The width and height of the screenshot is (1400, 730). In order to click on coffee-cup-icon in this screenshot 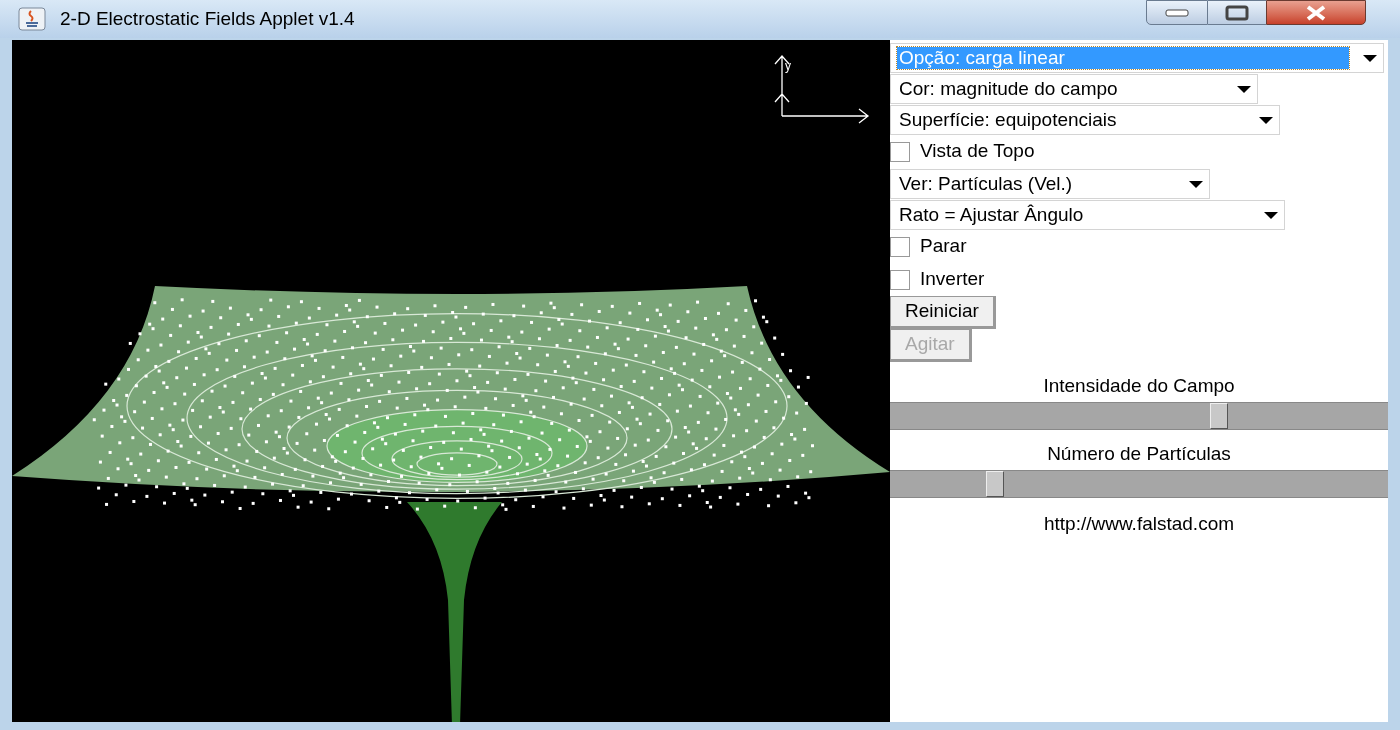, I will do `click(32, 19)`.